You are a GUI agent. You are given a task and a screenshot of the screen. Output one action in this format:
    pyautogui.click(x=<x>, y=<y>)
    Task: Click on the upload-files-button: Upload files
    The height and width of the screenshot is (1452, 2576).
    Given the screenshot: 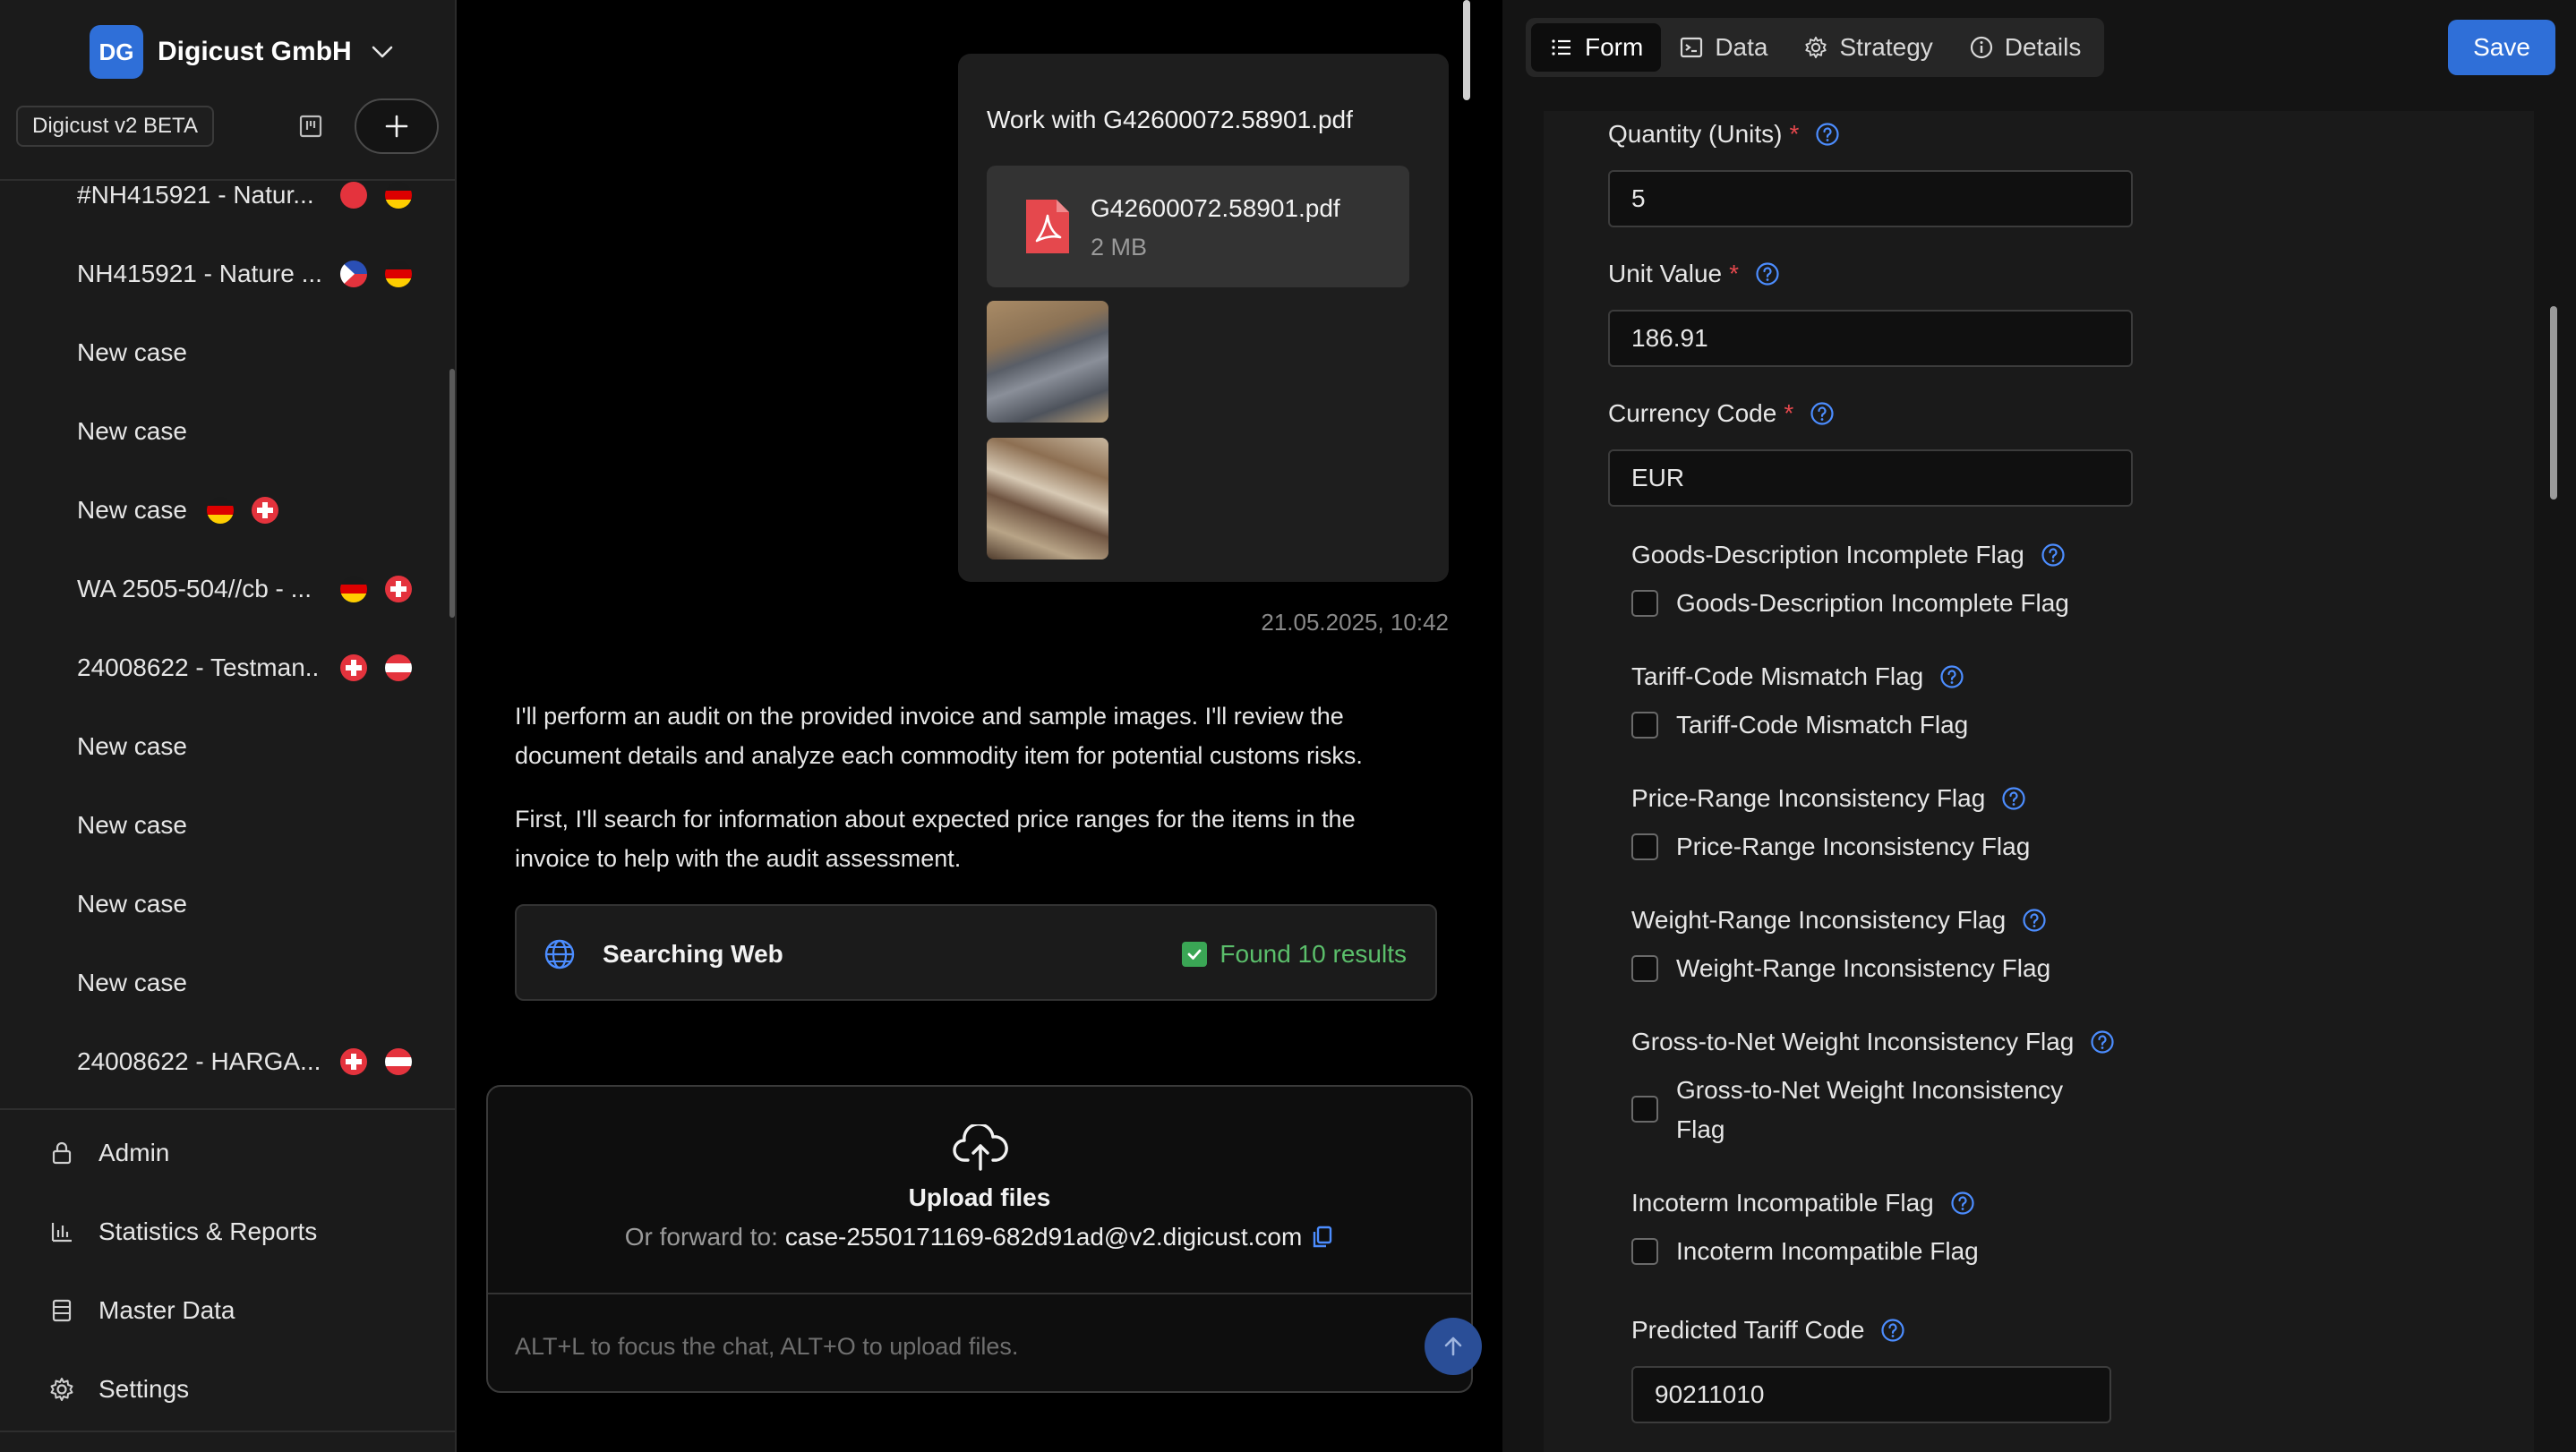 What is the action you would take?
    pyautogui.click(x=980, y=1197)
    